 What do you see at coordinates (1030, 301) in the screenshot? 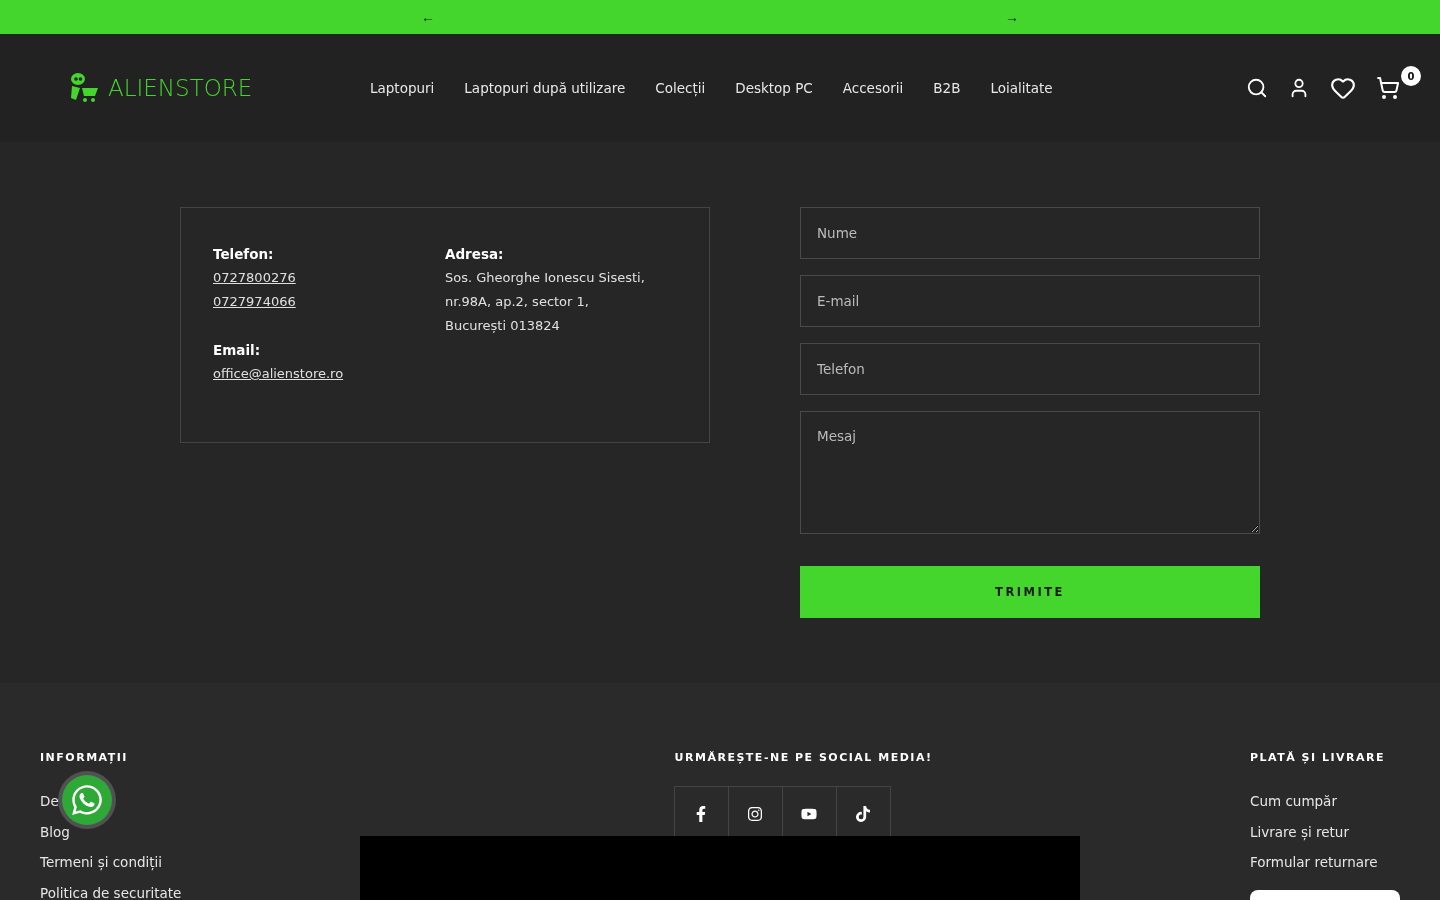
I see `input-field: E-mail` at bounding box center [1030, 301].